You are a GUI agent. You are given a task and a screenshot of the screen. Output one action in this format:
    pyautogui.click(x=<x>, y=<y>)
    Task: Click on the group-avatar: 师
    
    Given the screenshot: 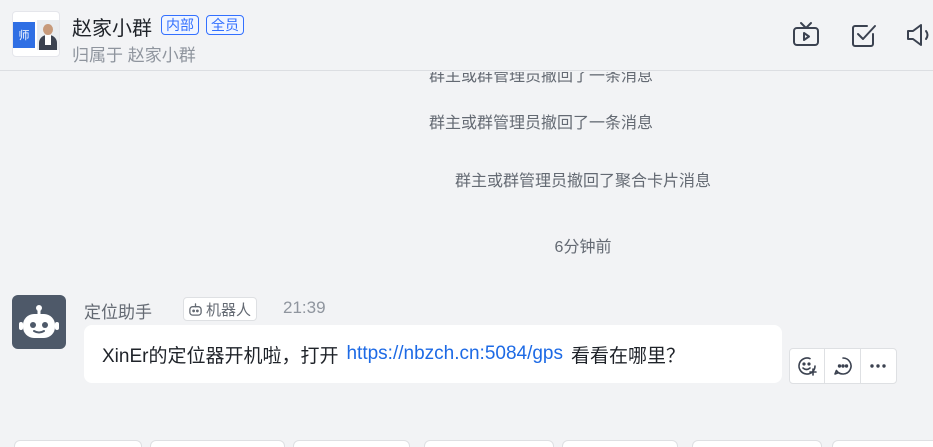 What is the action you would take?
    pyautogui.click(x=36, y=34)
    